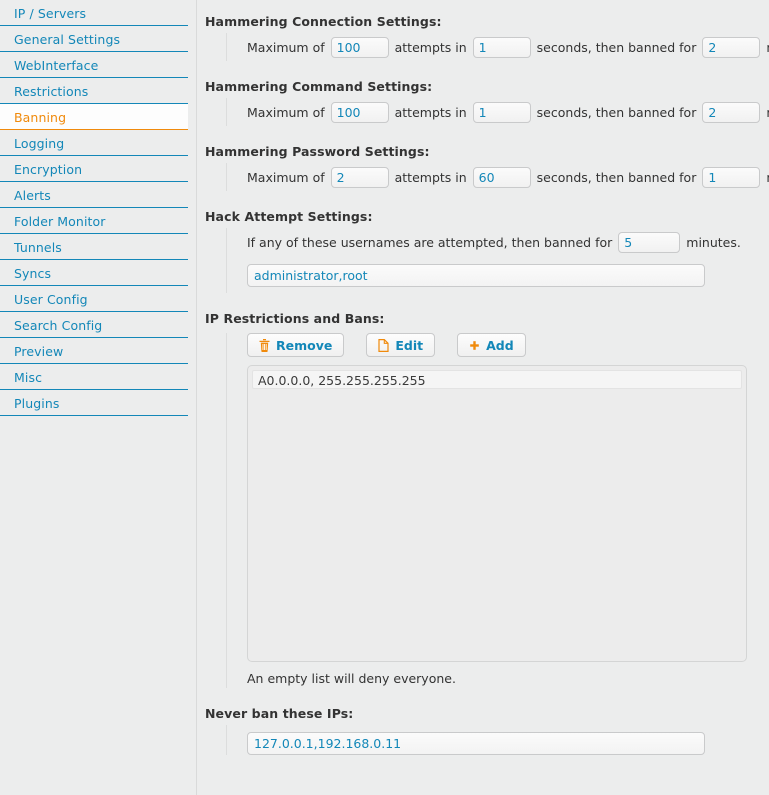  Describe the element at coordinates (501, 112) in the screenshot. I see `hammering-command-seconds-input` at that location.